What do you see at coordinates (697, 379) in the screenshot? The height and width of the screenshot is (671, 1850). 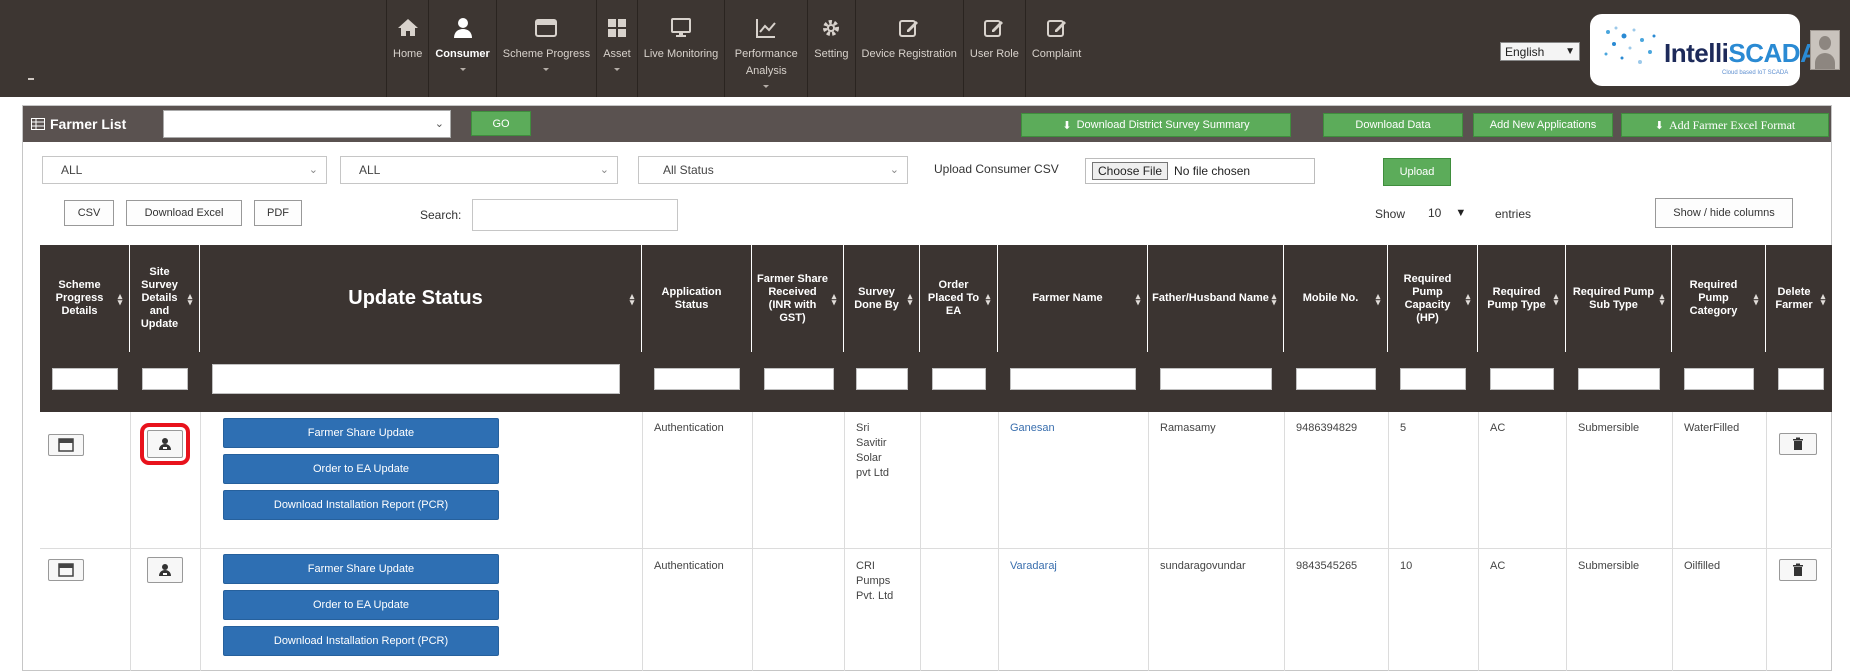 I see `filter-input-application-status` at bounding box center [697, 379].